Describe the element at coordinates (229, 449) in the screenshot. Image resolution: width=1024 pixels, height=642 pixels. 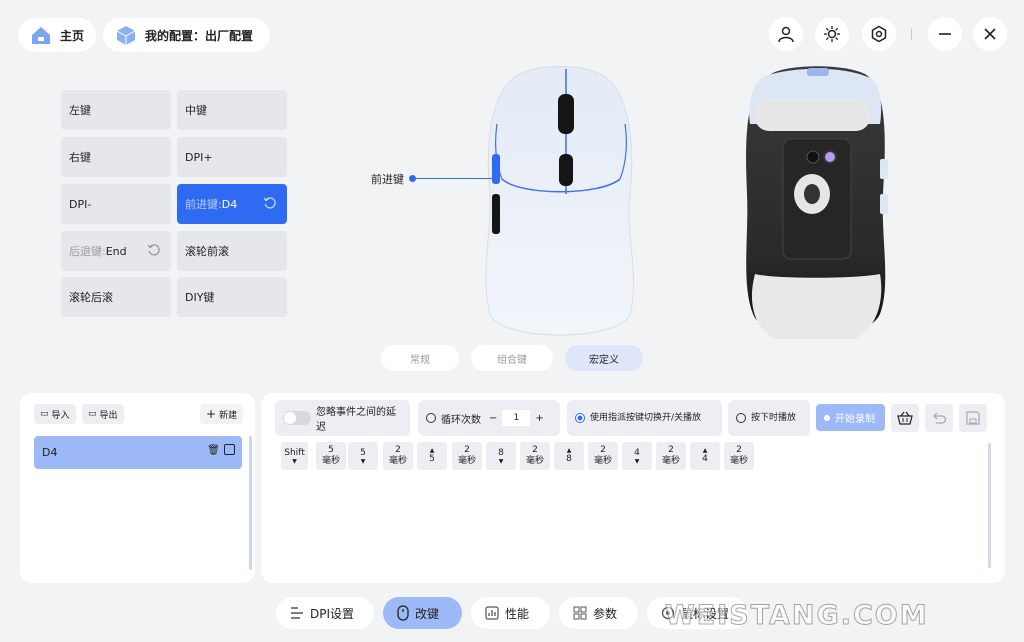
I see `rename-icon` at that location.